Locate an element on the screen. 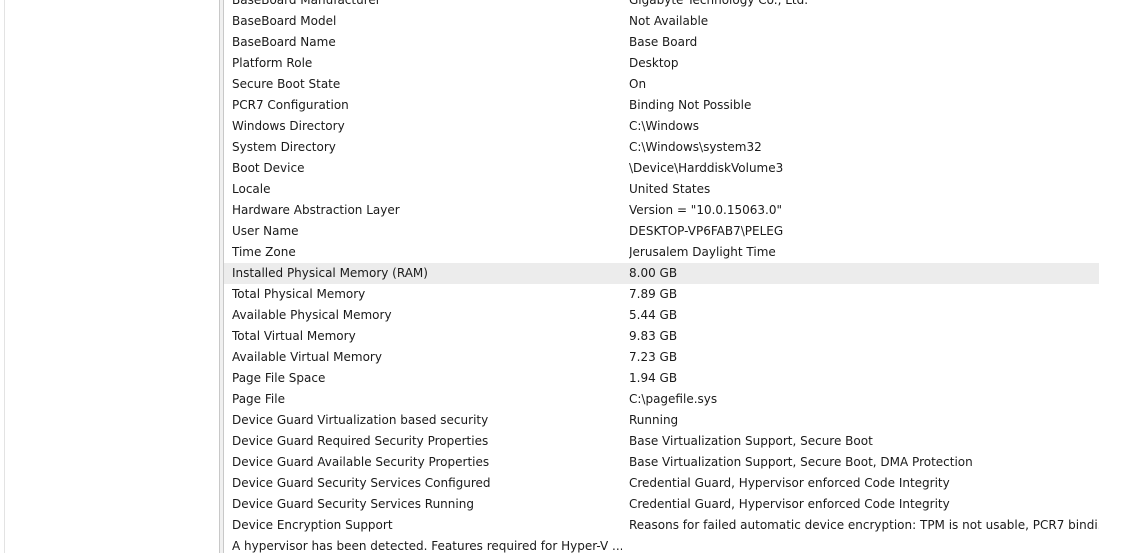  item-cell: Time Zone is located at coordinates (264, 252).